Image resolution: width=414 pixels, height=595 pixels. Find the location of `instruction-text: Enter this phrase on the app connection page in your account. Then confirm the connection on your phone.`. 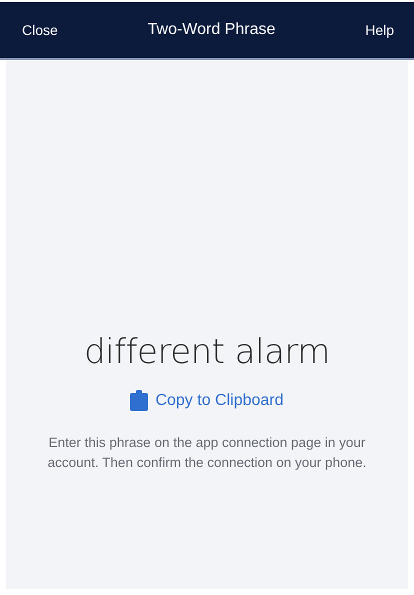

instruction-text: Enter this phrase on the app connection page in your account. Then confirm the connection on your phone. is located at coordinates (207, 453).